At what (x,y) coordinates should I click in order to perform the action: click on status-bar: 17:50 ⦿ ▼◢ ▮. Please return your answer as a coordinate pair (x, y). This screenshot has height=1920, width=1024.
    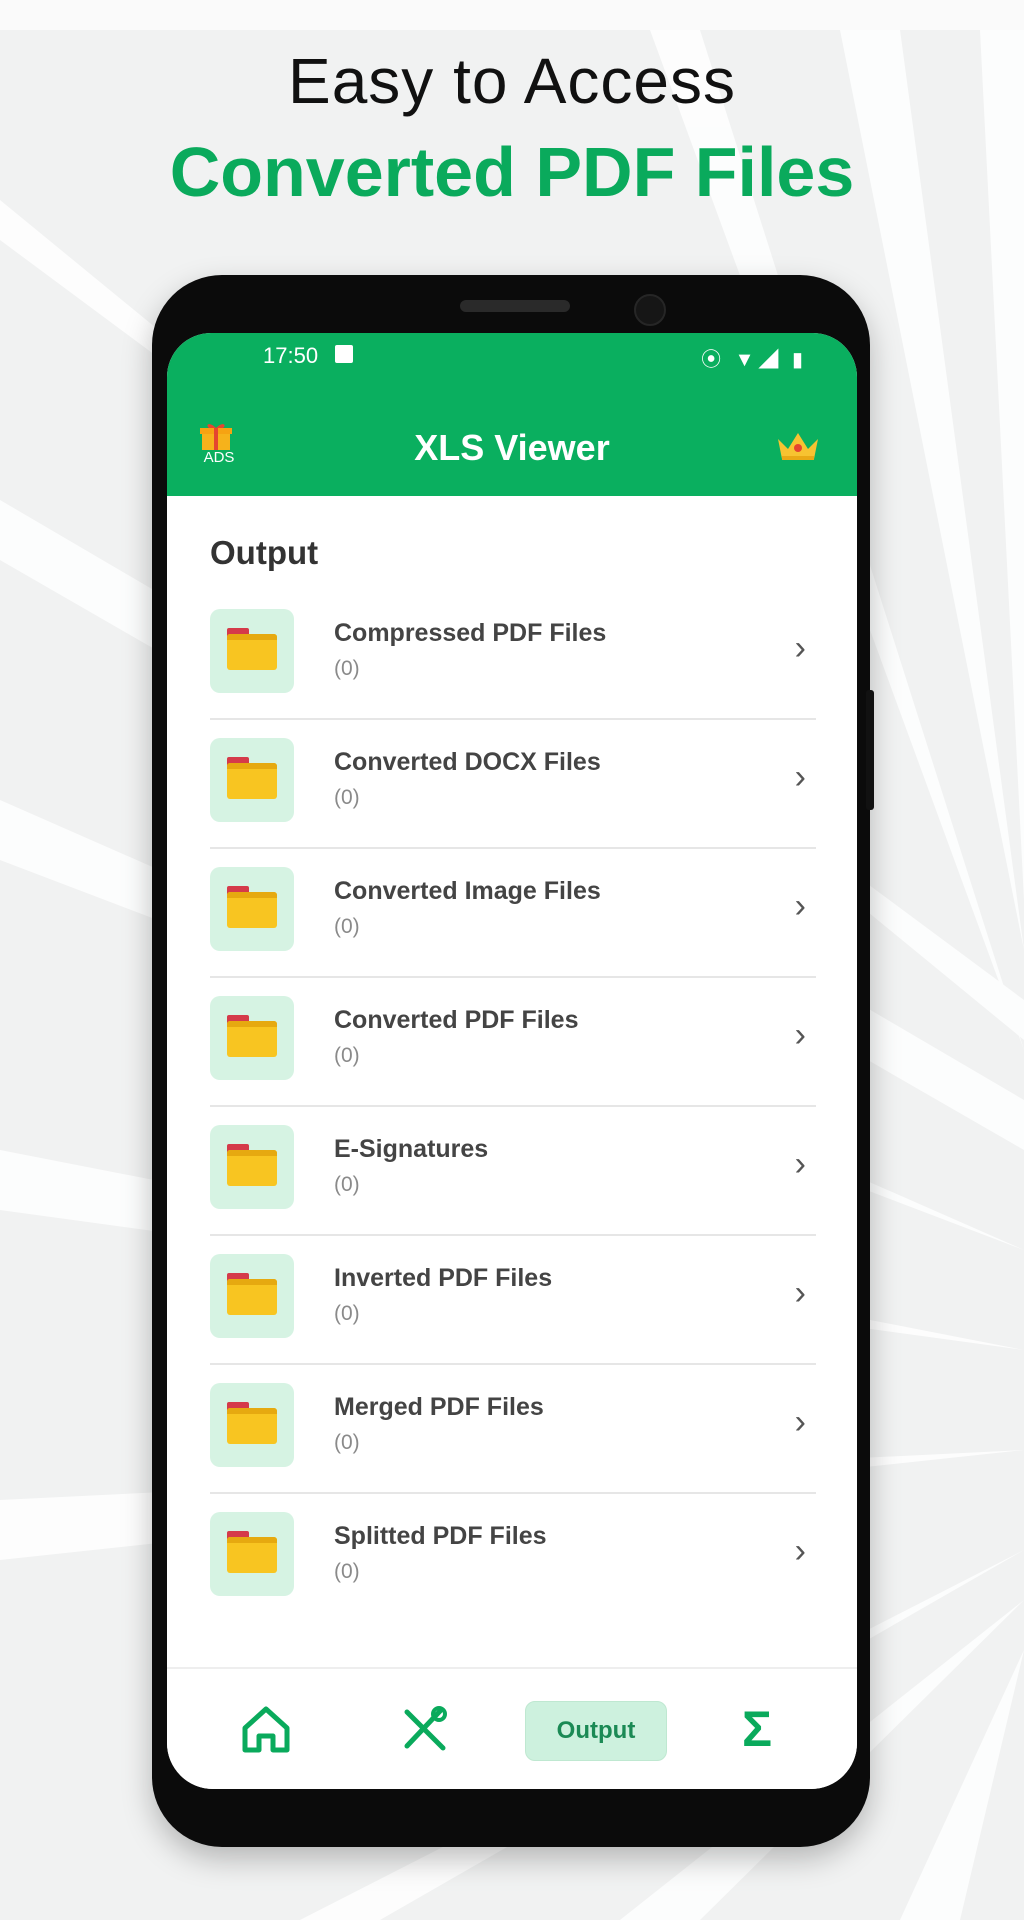
    Looking at the image, I should click on (512, 358).